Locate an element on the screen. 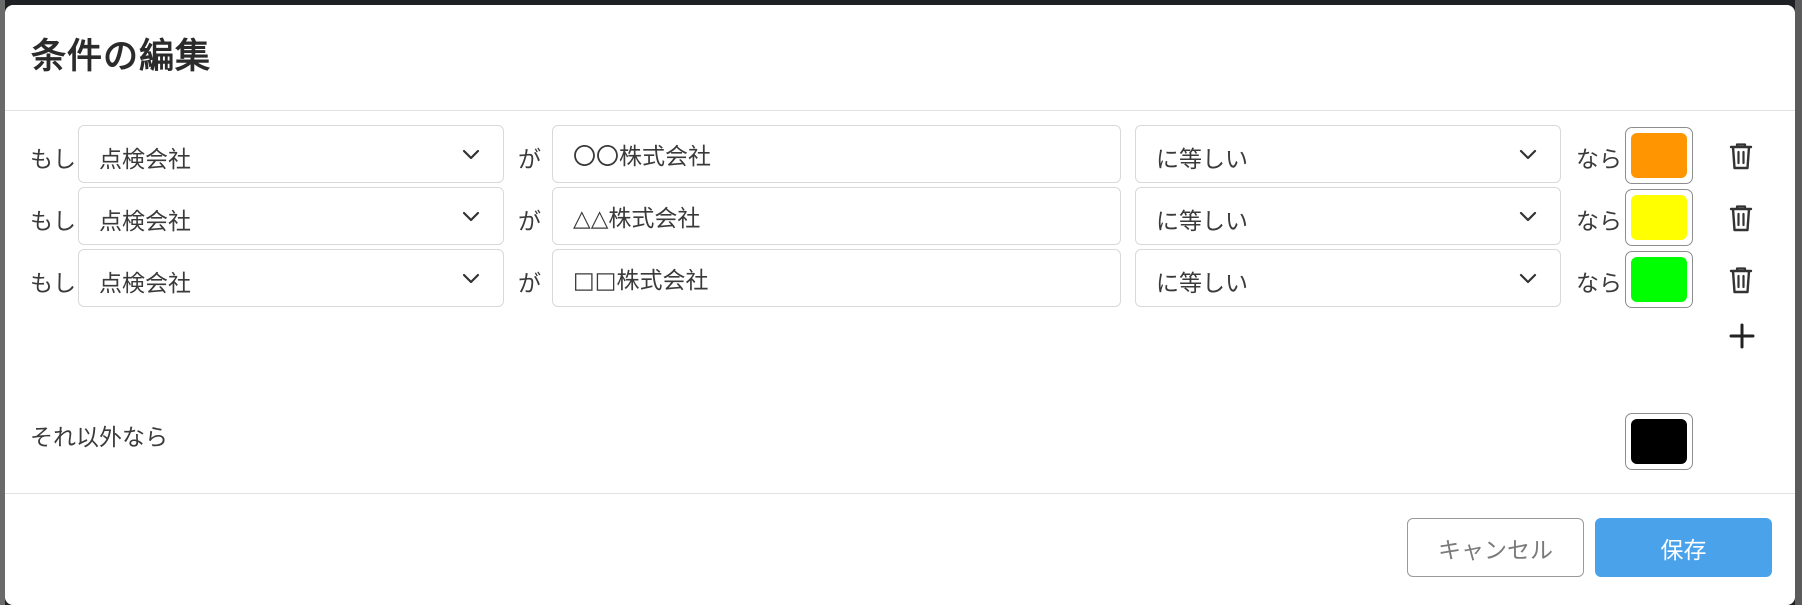  dialog-title: 条件の編集 is located at coordinates (121, 57).